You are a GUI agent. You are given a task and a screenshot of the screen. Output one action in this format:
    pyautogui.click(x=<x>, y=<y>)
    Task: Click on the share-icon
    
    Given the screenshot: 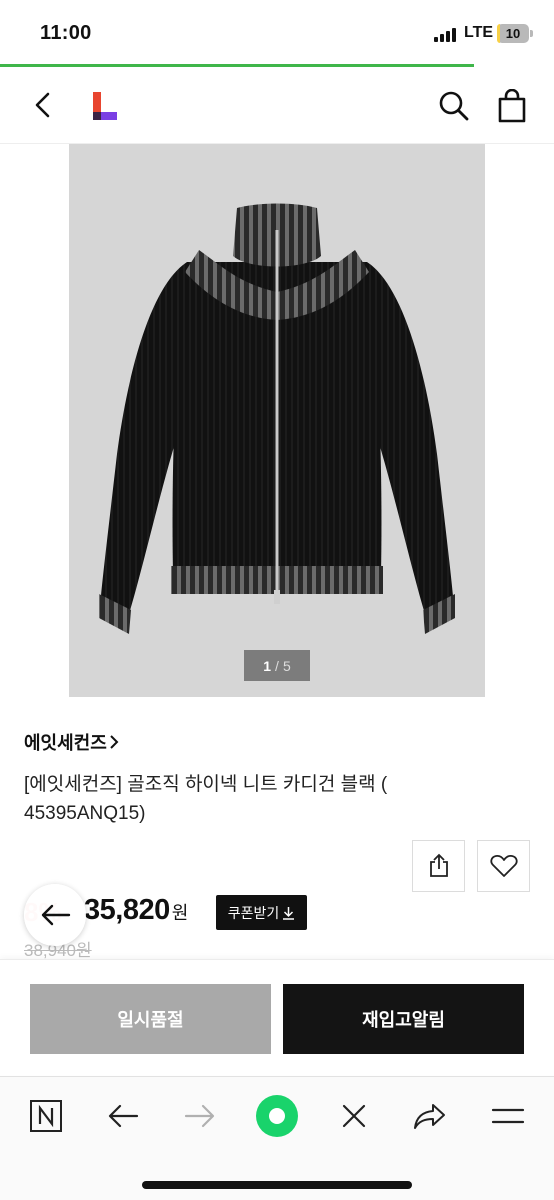 What is the action you would take?
    pyautogui.click(x=438, y=865)
    